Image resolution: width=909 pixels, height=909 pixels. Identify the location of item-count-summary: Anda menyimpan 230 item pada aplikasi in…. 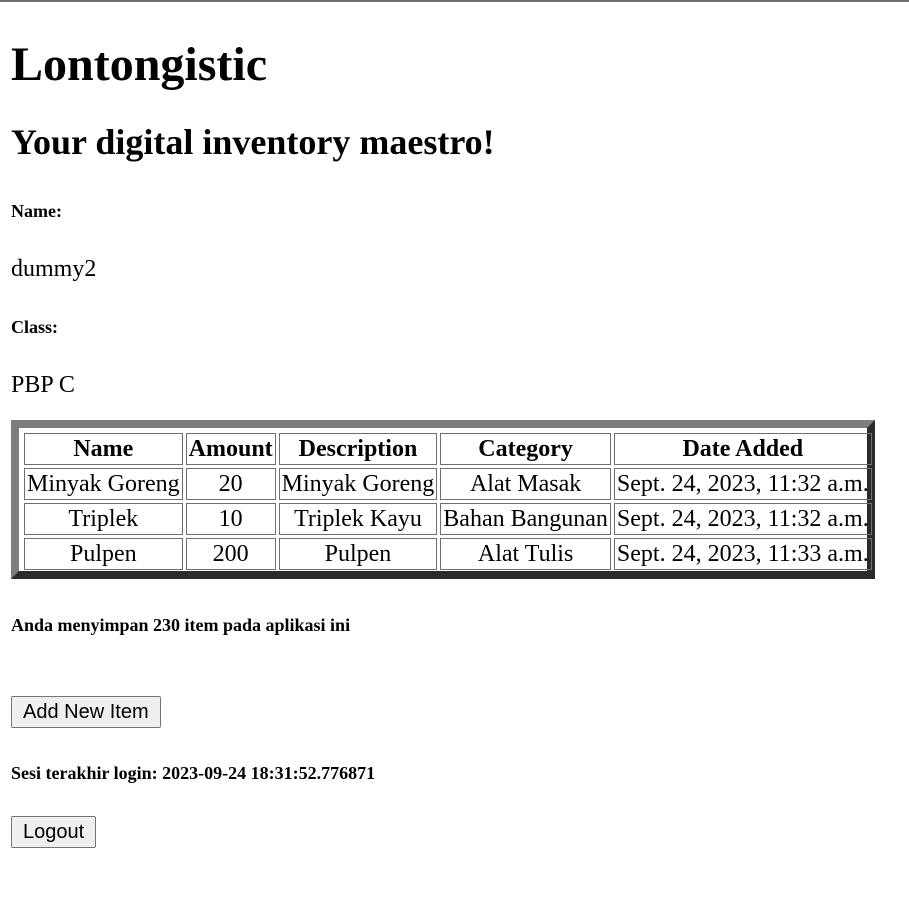
(181, 625).